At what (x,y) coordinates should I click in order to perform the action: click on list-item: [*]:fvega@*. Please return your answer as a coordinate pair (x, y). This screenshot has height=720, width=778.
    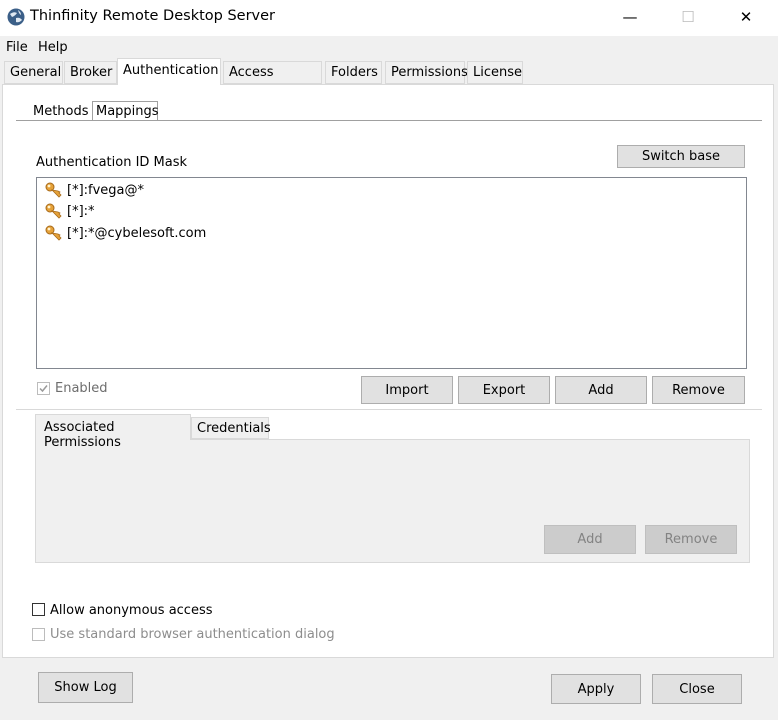
    Looking at the image, I should click on (94, 190).